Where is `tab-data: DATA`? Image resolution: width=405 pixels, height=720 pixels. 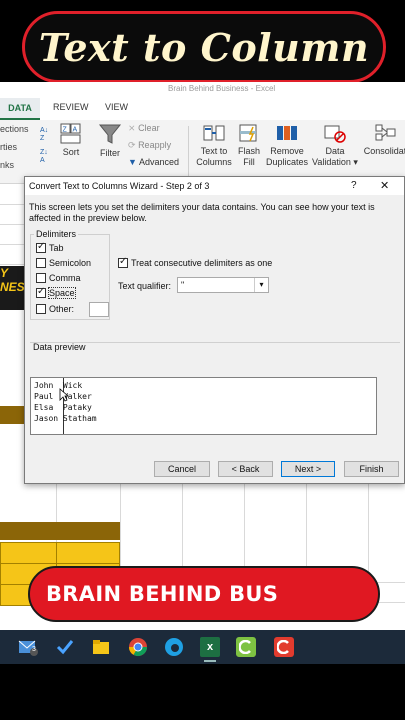
tab-data: DATA is located at coordinates (20, 109).